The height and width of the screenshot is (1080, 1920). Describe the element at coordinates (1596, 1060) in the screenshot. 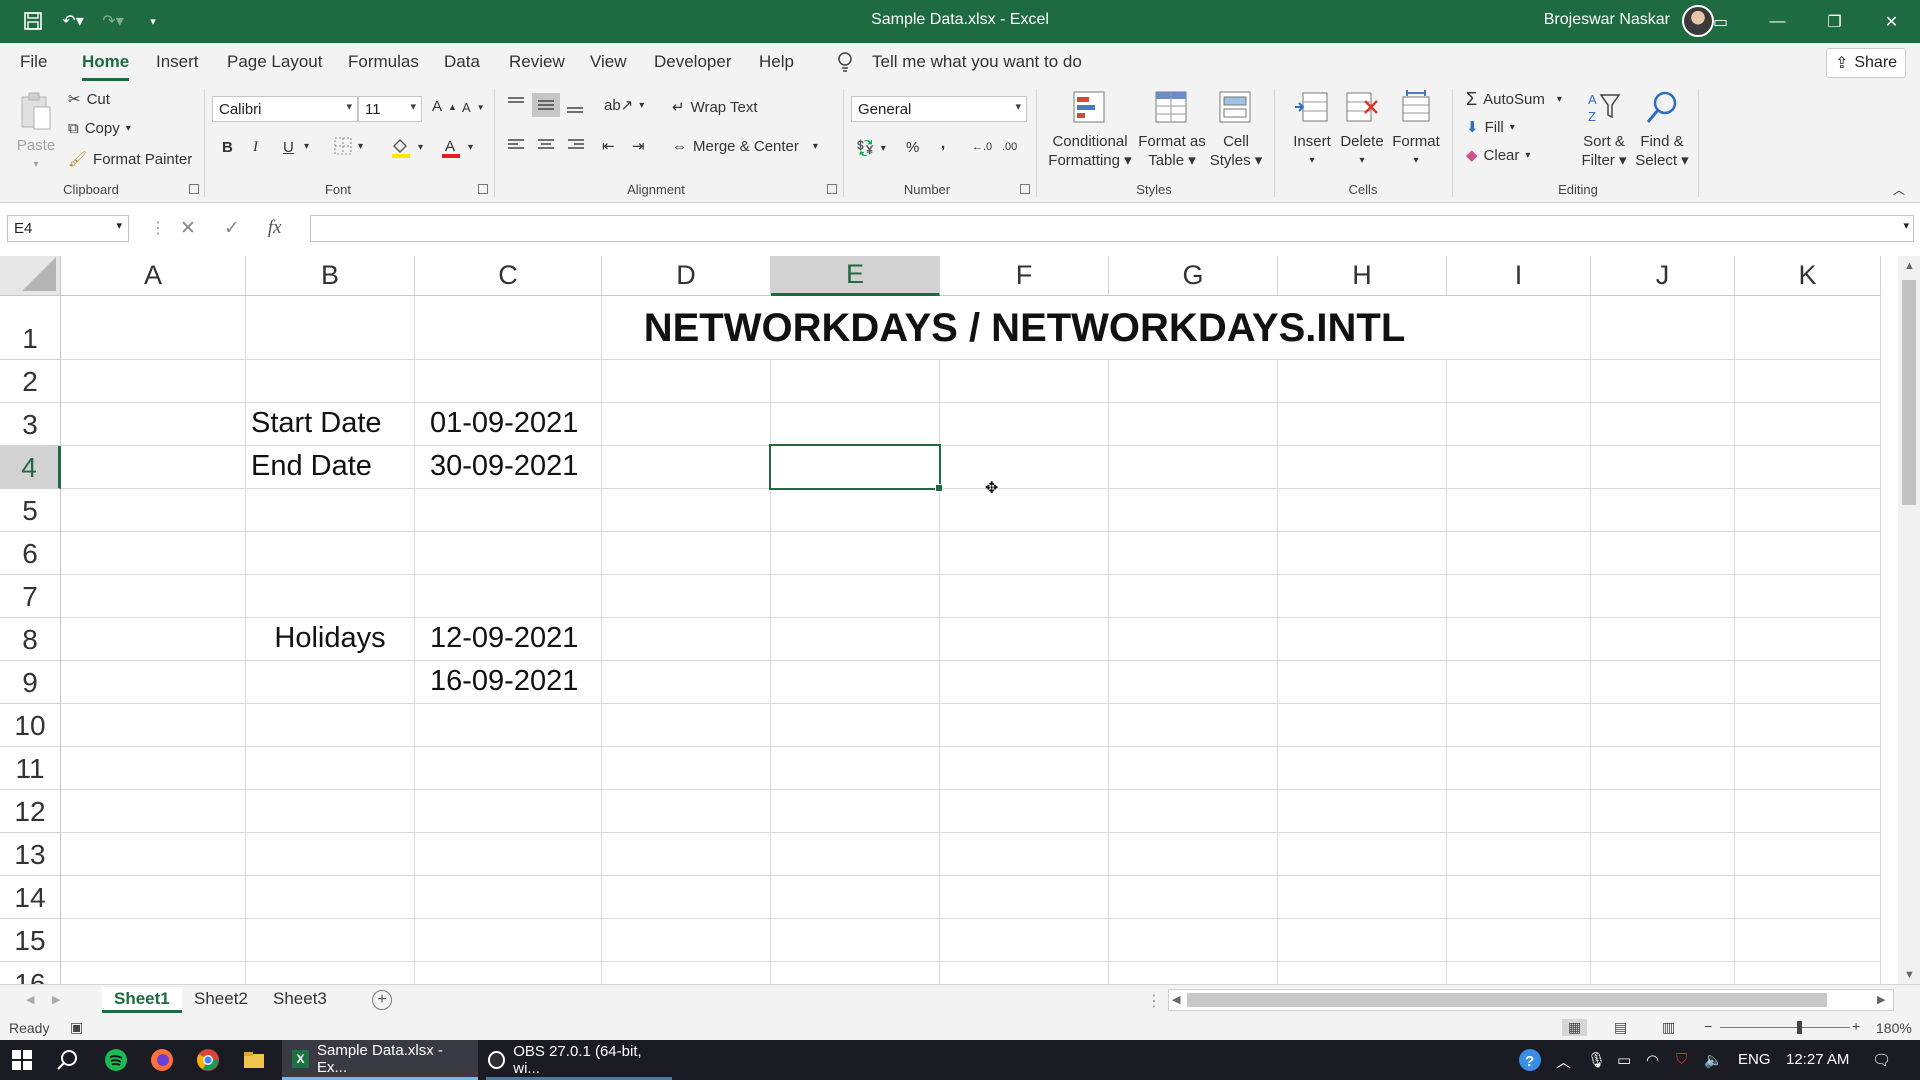

I see `microphone-icon: 🎙` at that location.